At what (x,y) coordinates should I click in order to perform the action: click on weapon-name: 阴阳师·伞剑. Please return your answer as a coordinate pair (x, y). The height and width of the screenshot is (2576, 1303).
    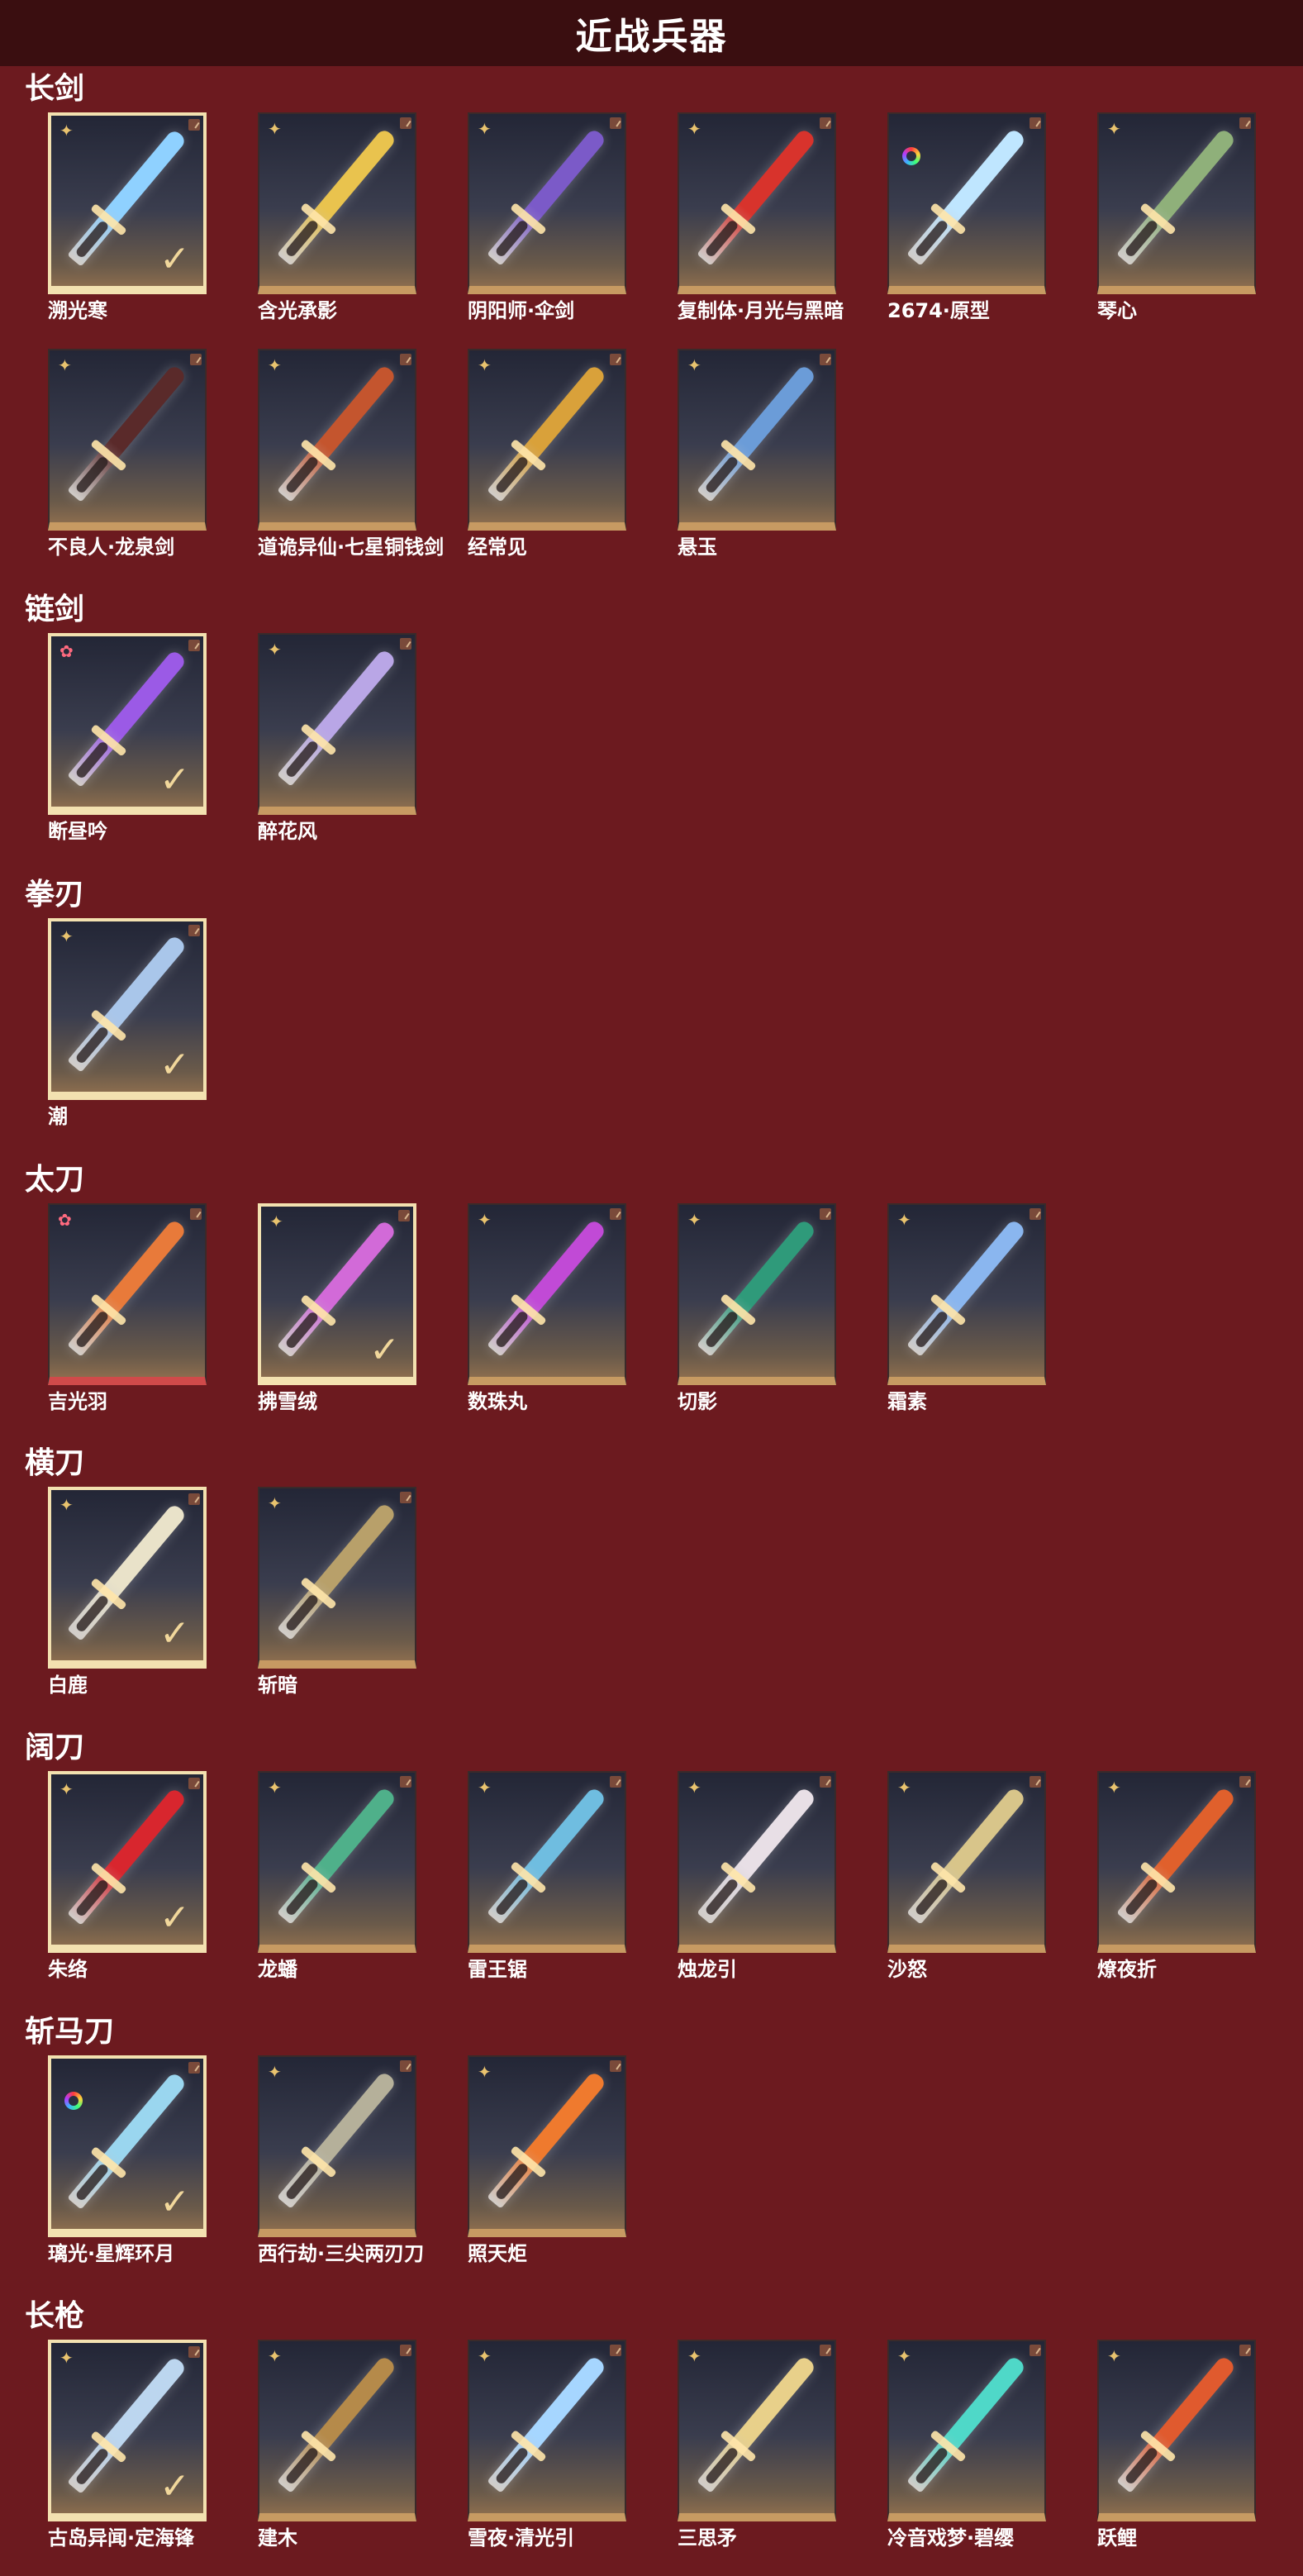
    Looking at the image, I should click on (521, 311).